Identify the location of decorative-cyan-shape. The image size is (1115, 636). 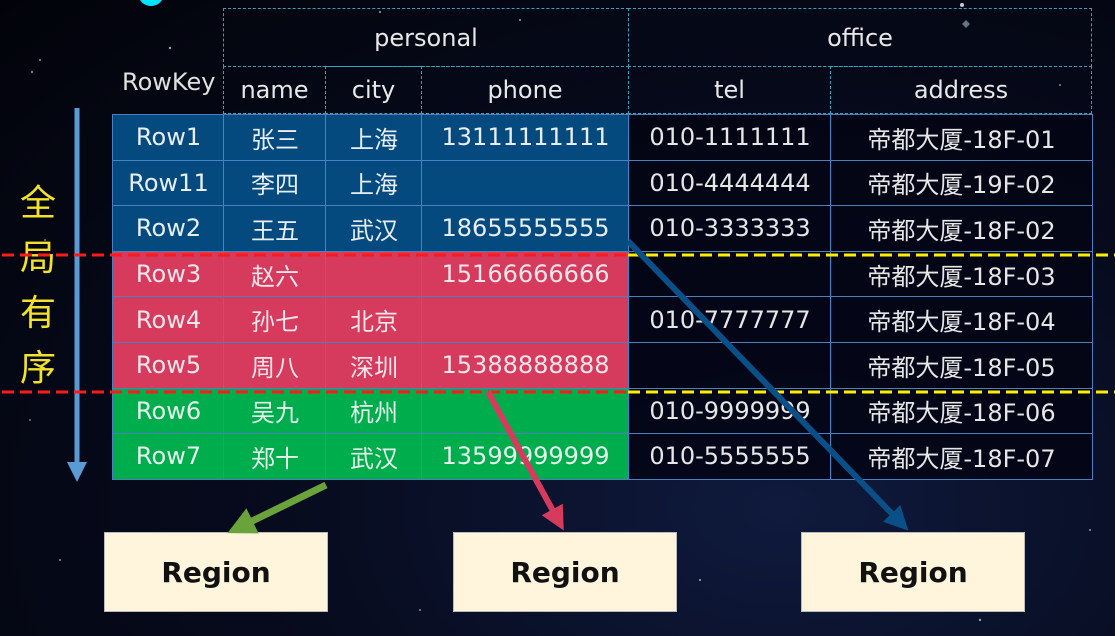
(151, 3).